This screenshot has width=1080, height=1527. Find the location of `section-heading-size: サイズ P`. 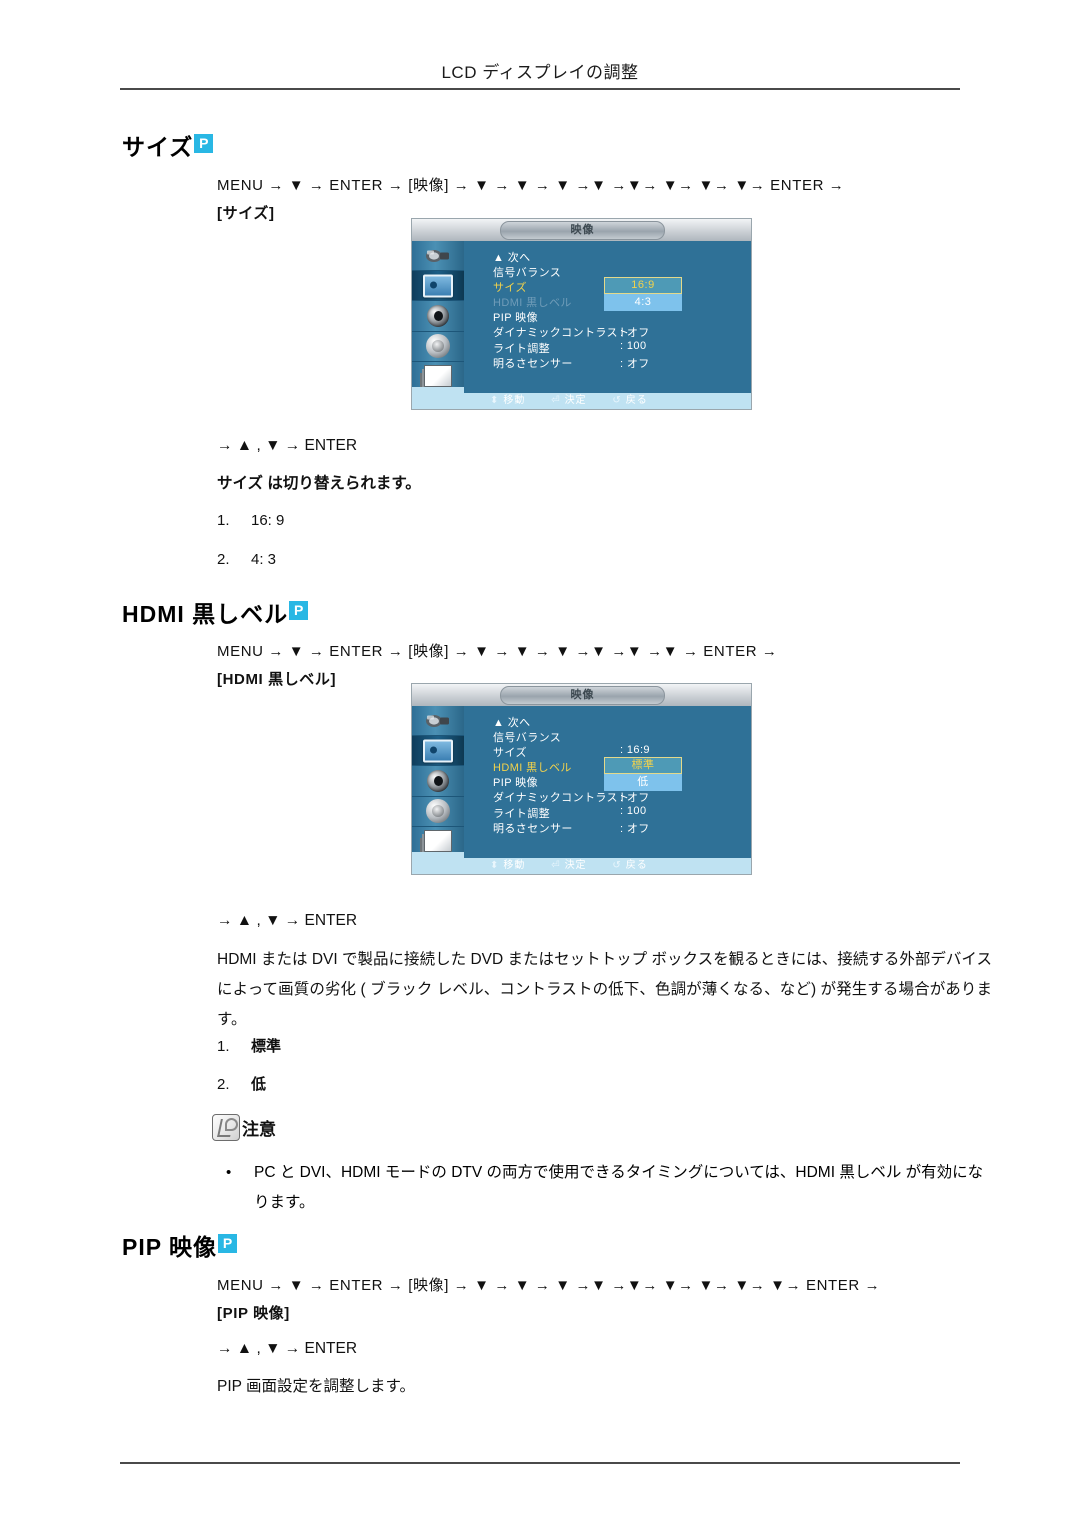

section-heading-size: サイズ P is located at coordinates (168, 145).